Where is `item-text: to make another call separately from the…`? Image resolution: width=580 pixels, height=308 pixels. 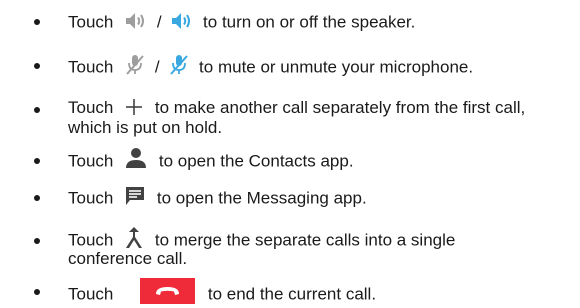 item-text: to make another call separately from the… is located at coordinates (340, 107).